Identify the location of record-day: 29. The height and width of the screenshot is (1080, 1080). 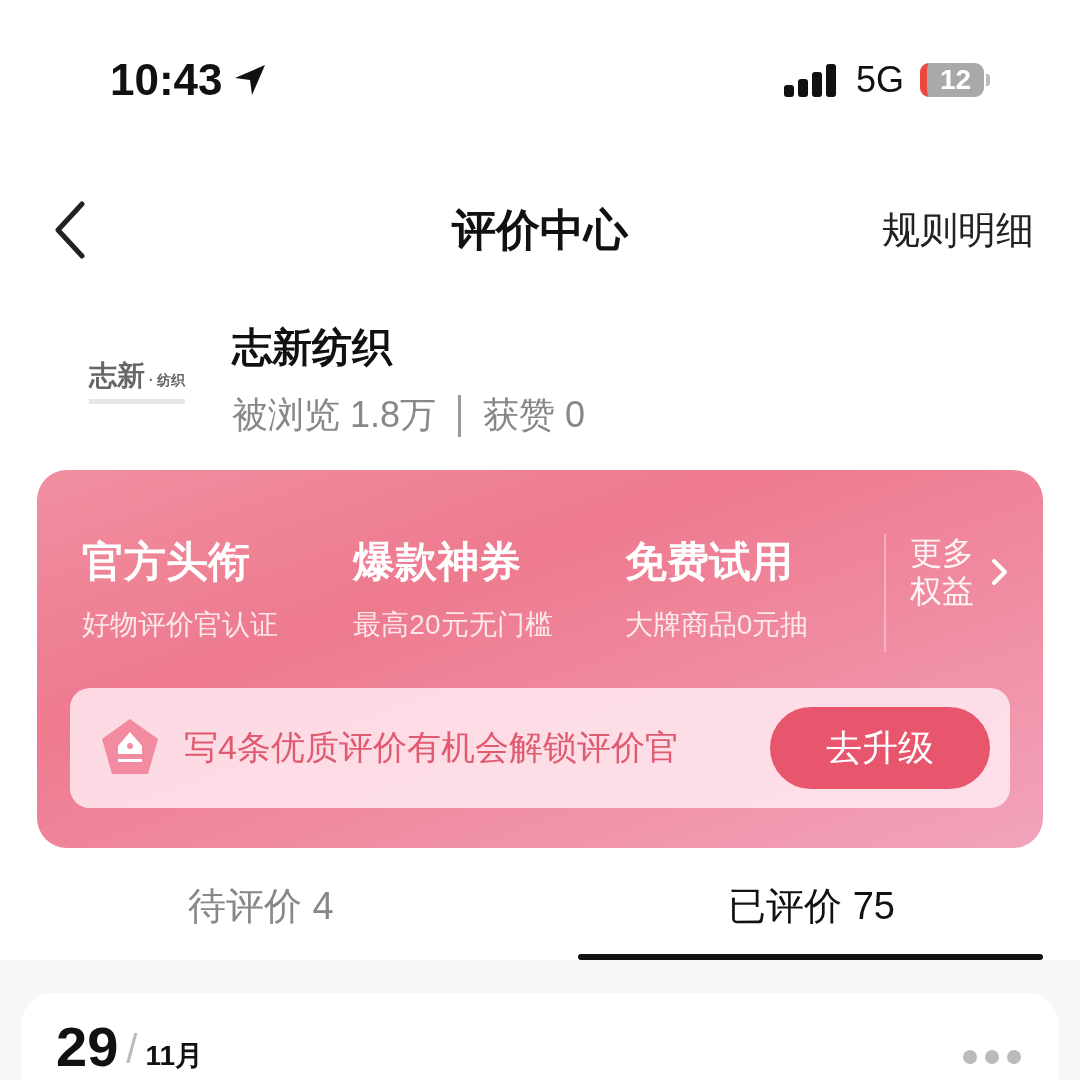
(87, 1047).